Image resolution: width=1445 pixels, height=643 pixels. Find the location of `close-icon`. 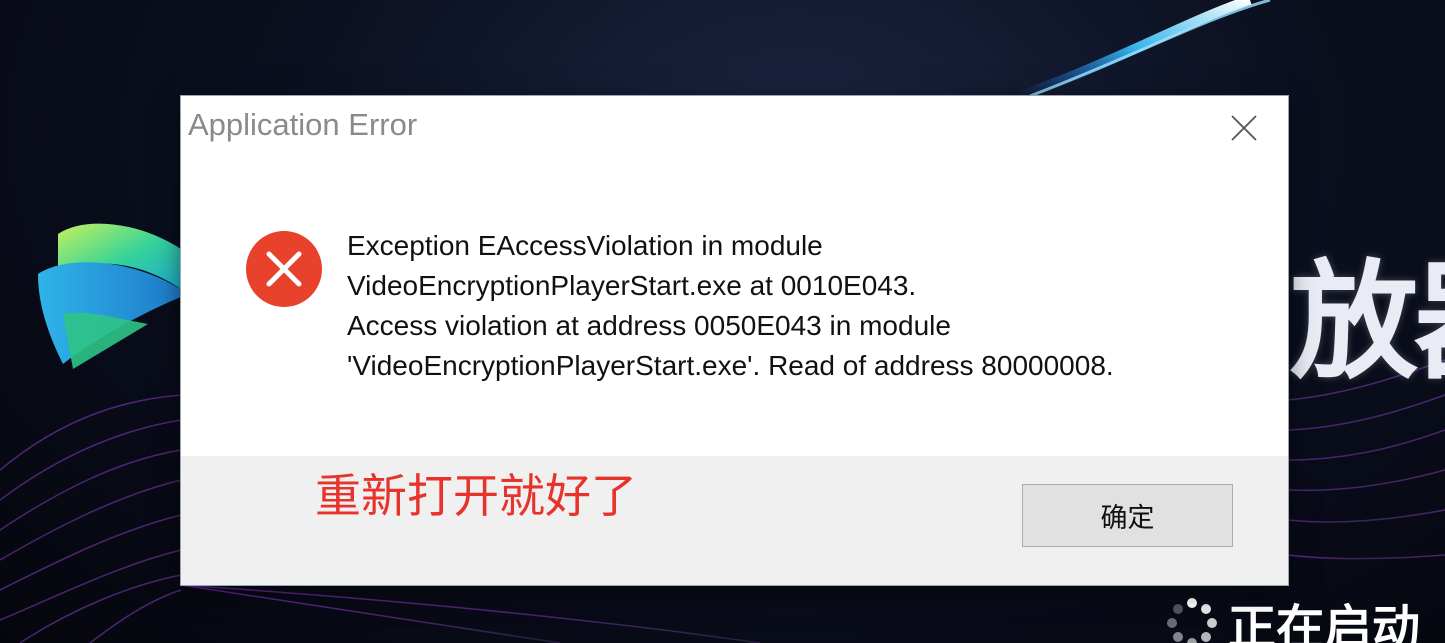

close-icon is located at coordinates (1244, 128).